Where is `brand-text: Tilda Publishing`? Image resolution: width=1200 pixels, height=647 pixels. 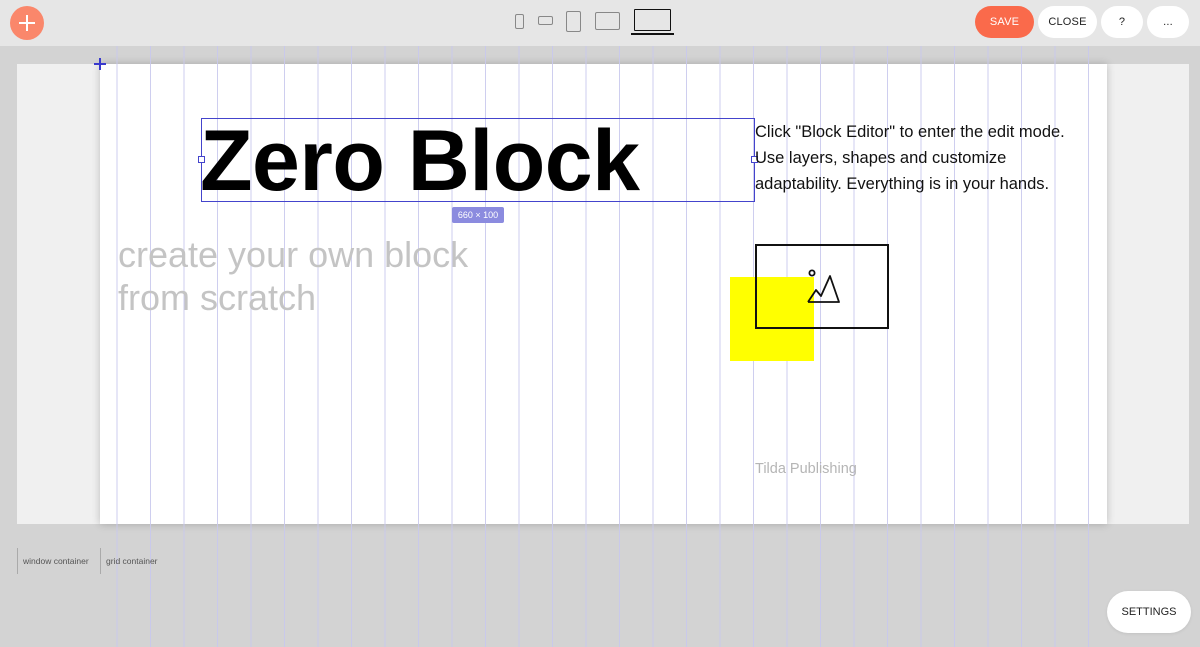 brand-text: Tilda Publishing is located at coordinates (806, 469).